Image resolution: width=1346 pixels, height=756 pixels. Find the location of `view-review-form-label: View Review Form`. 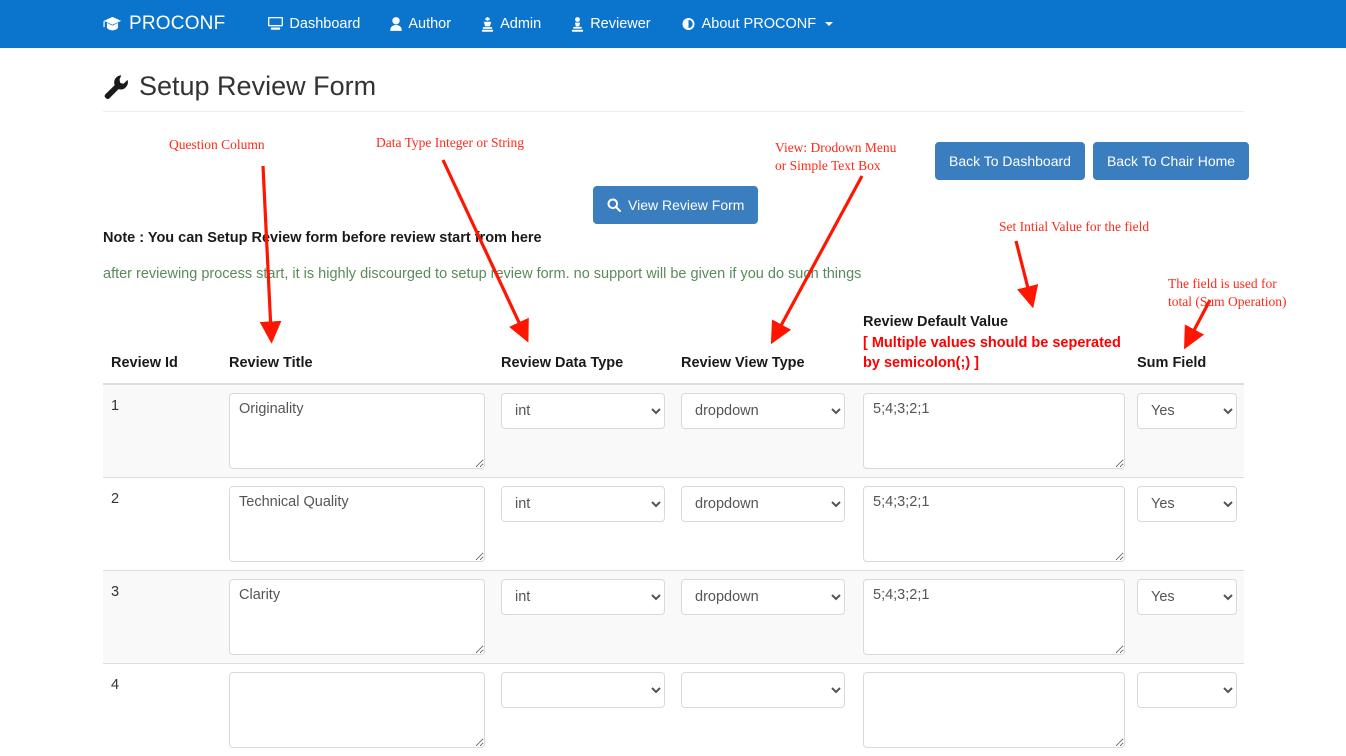

view-review-form-label: View Review Form is located at coordinates (686, 205).